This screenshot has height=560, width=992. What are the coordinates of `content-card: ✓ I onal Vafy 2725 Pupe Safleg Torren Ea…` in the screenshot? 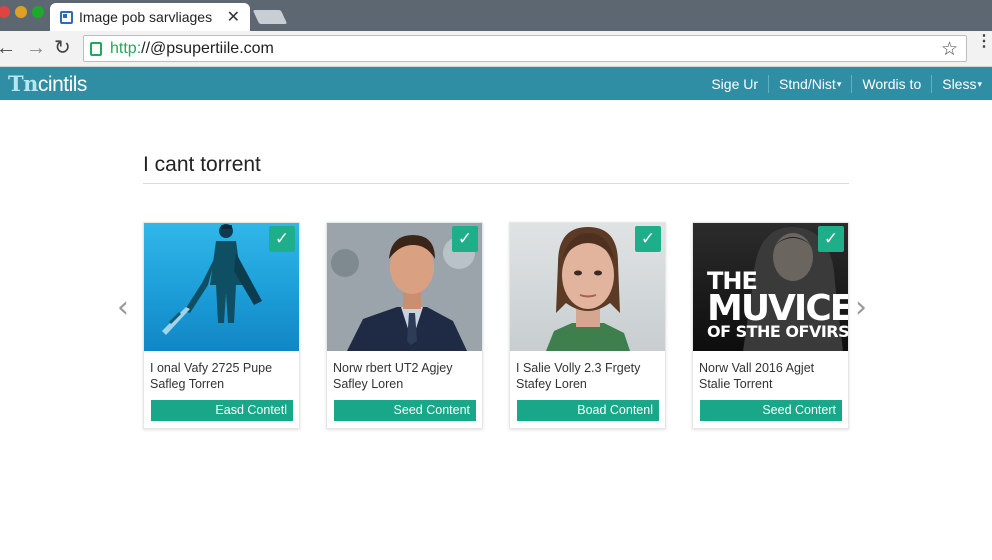 It's located at (221, 325).